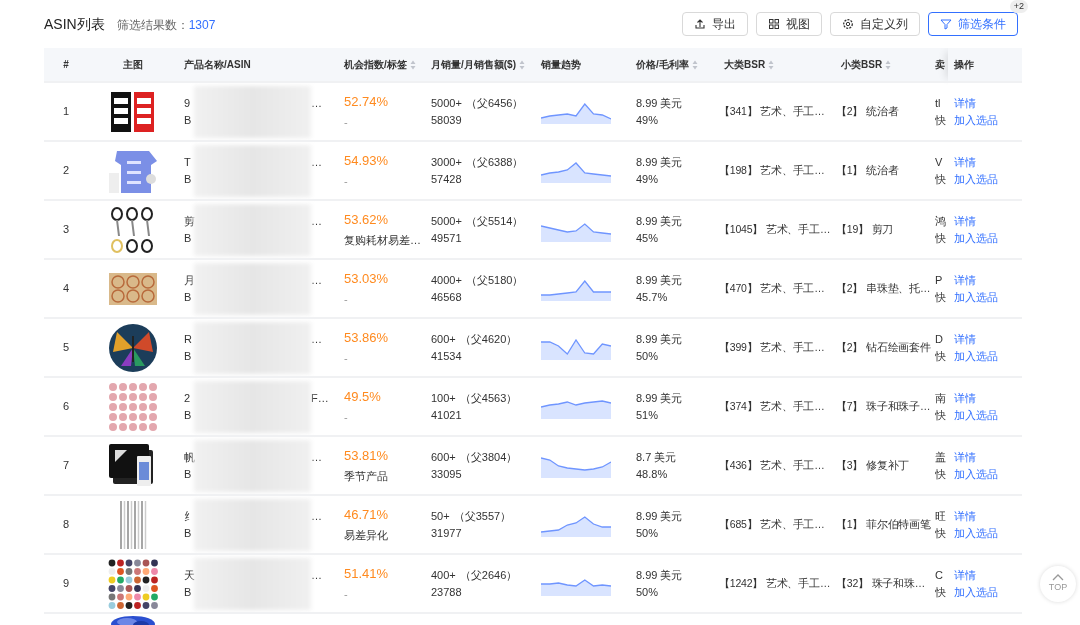  Describe the element at coordinates (189, 575) in the screenshot. I see `product-name: 天` at that location.